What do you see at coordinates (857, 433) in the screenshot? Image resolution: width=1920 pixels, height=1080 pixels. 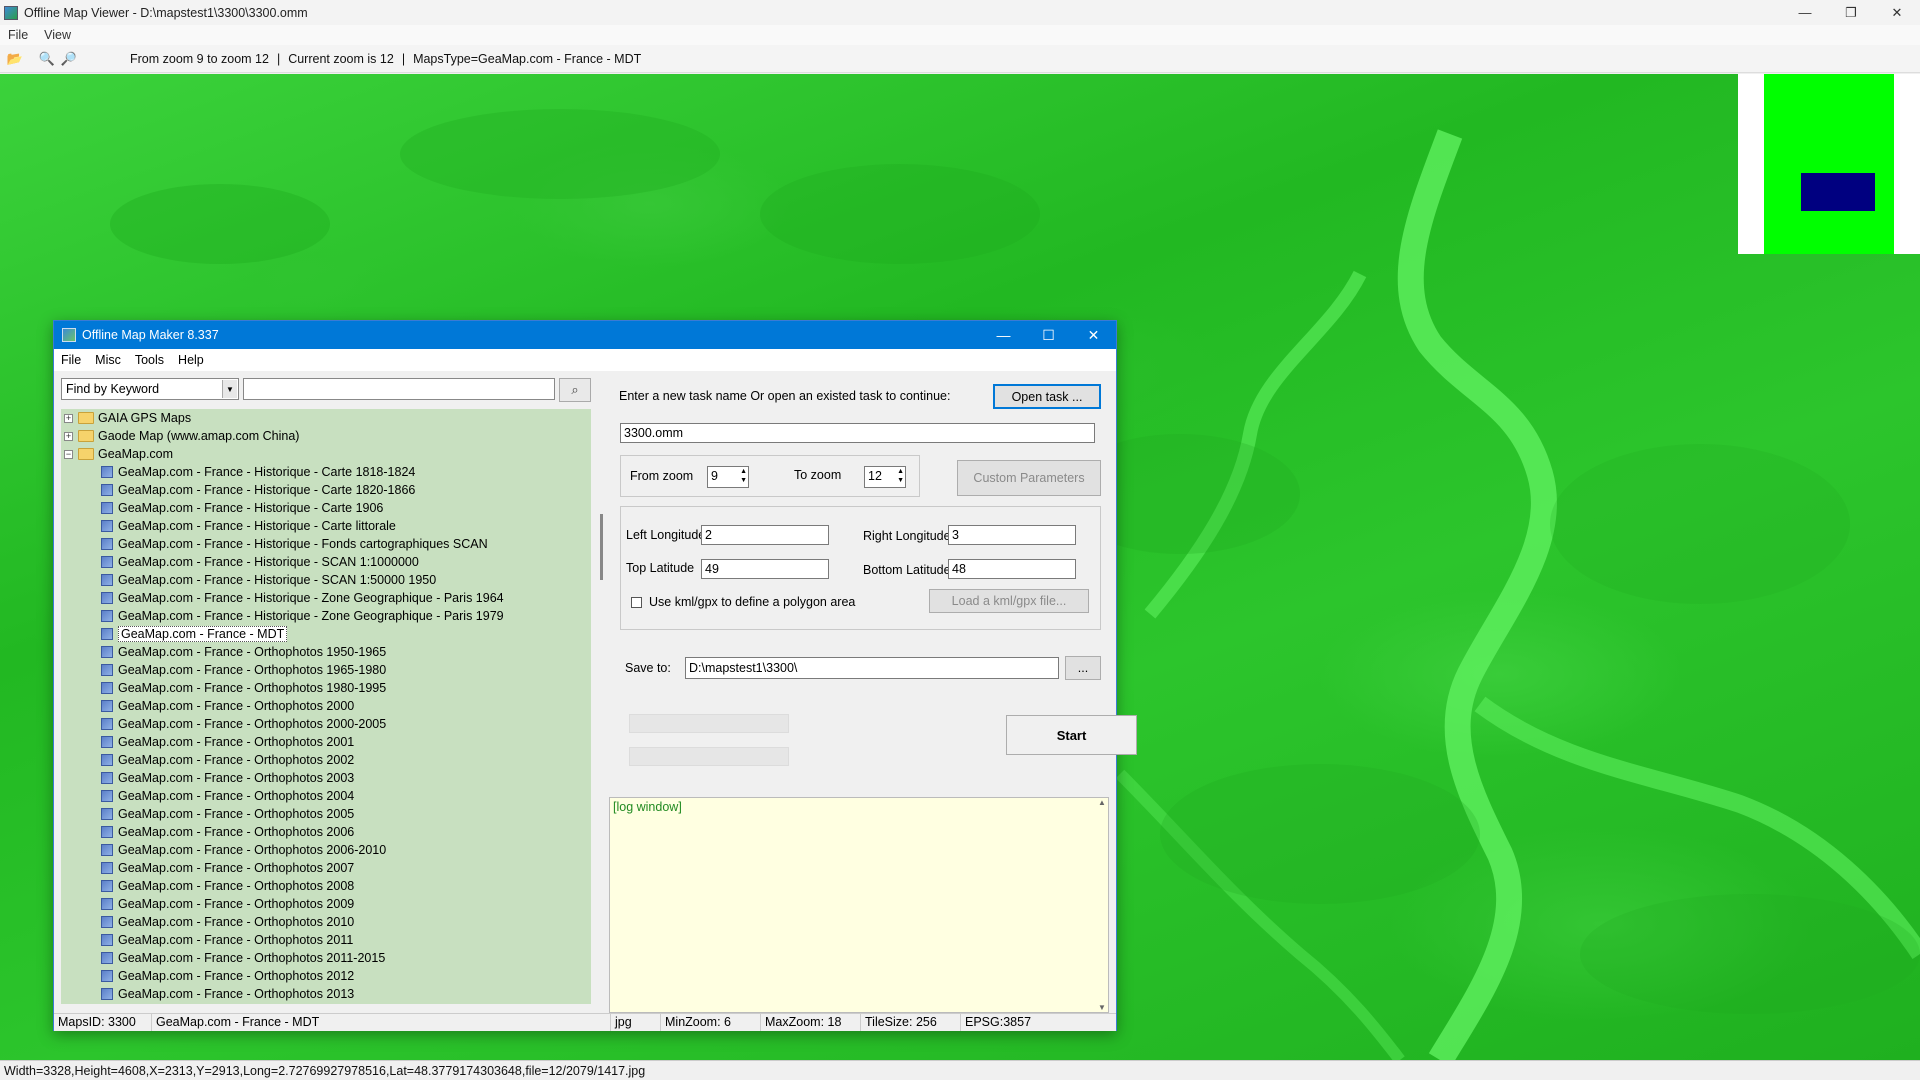 I see `task-name-field` at bounding box center [857, 433].